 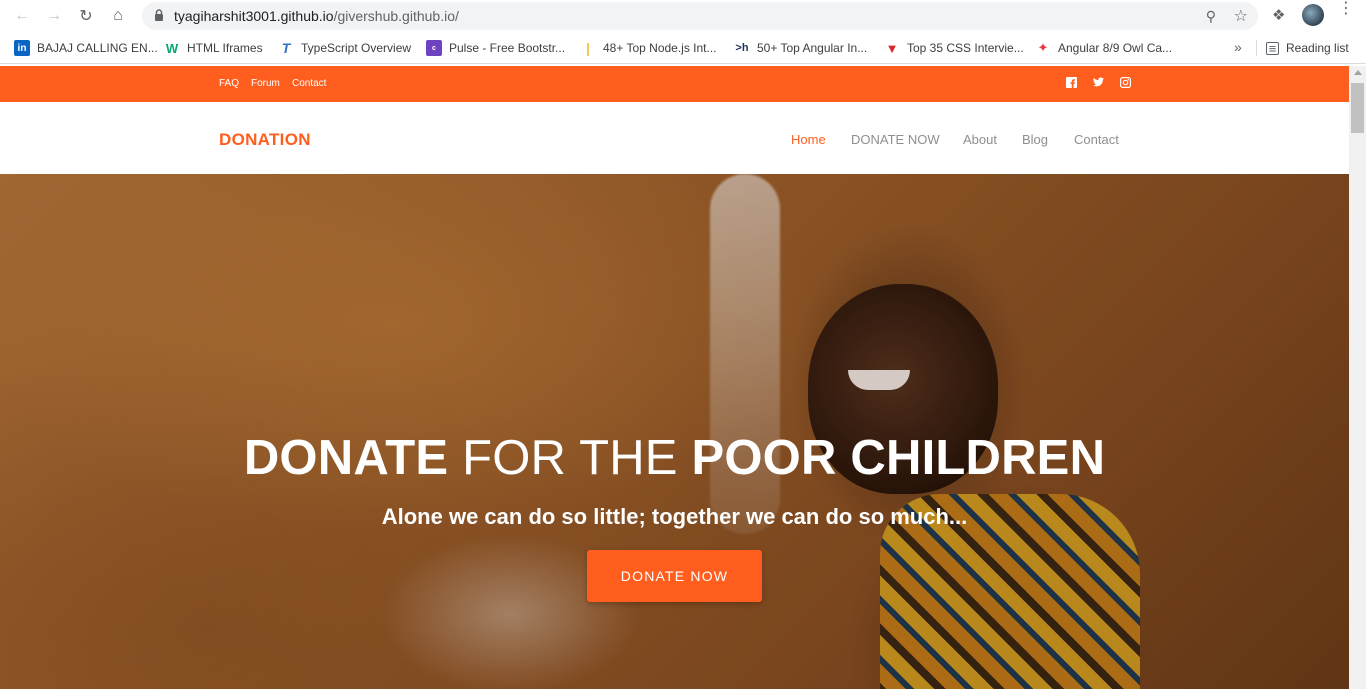 I want to click on bookmark-item: W HTML Iframes, so click(x=213, y=48).